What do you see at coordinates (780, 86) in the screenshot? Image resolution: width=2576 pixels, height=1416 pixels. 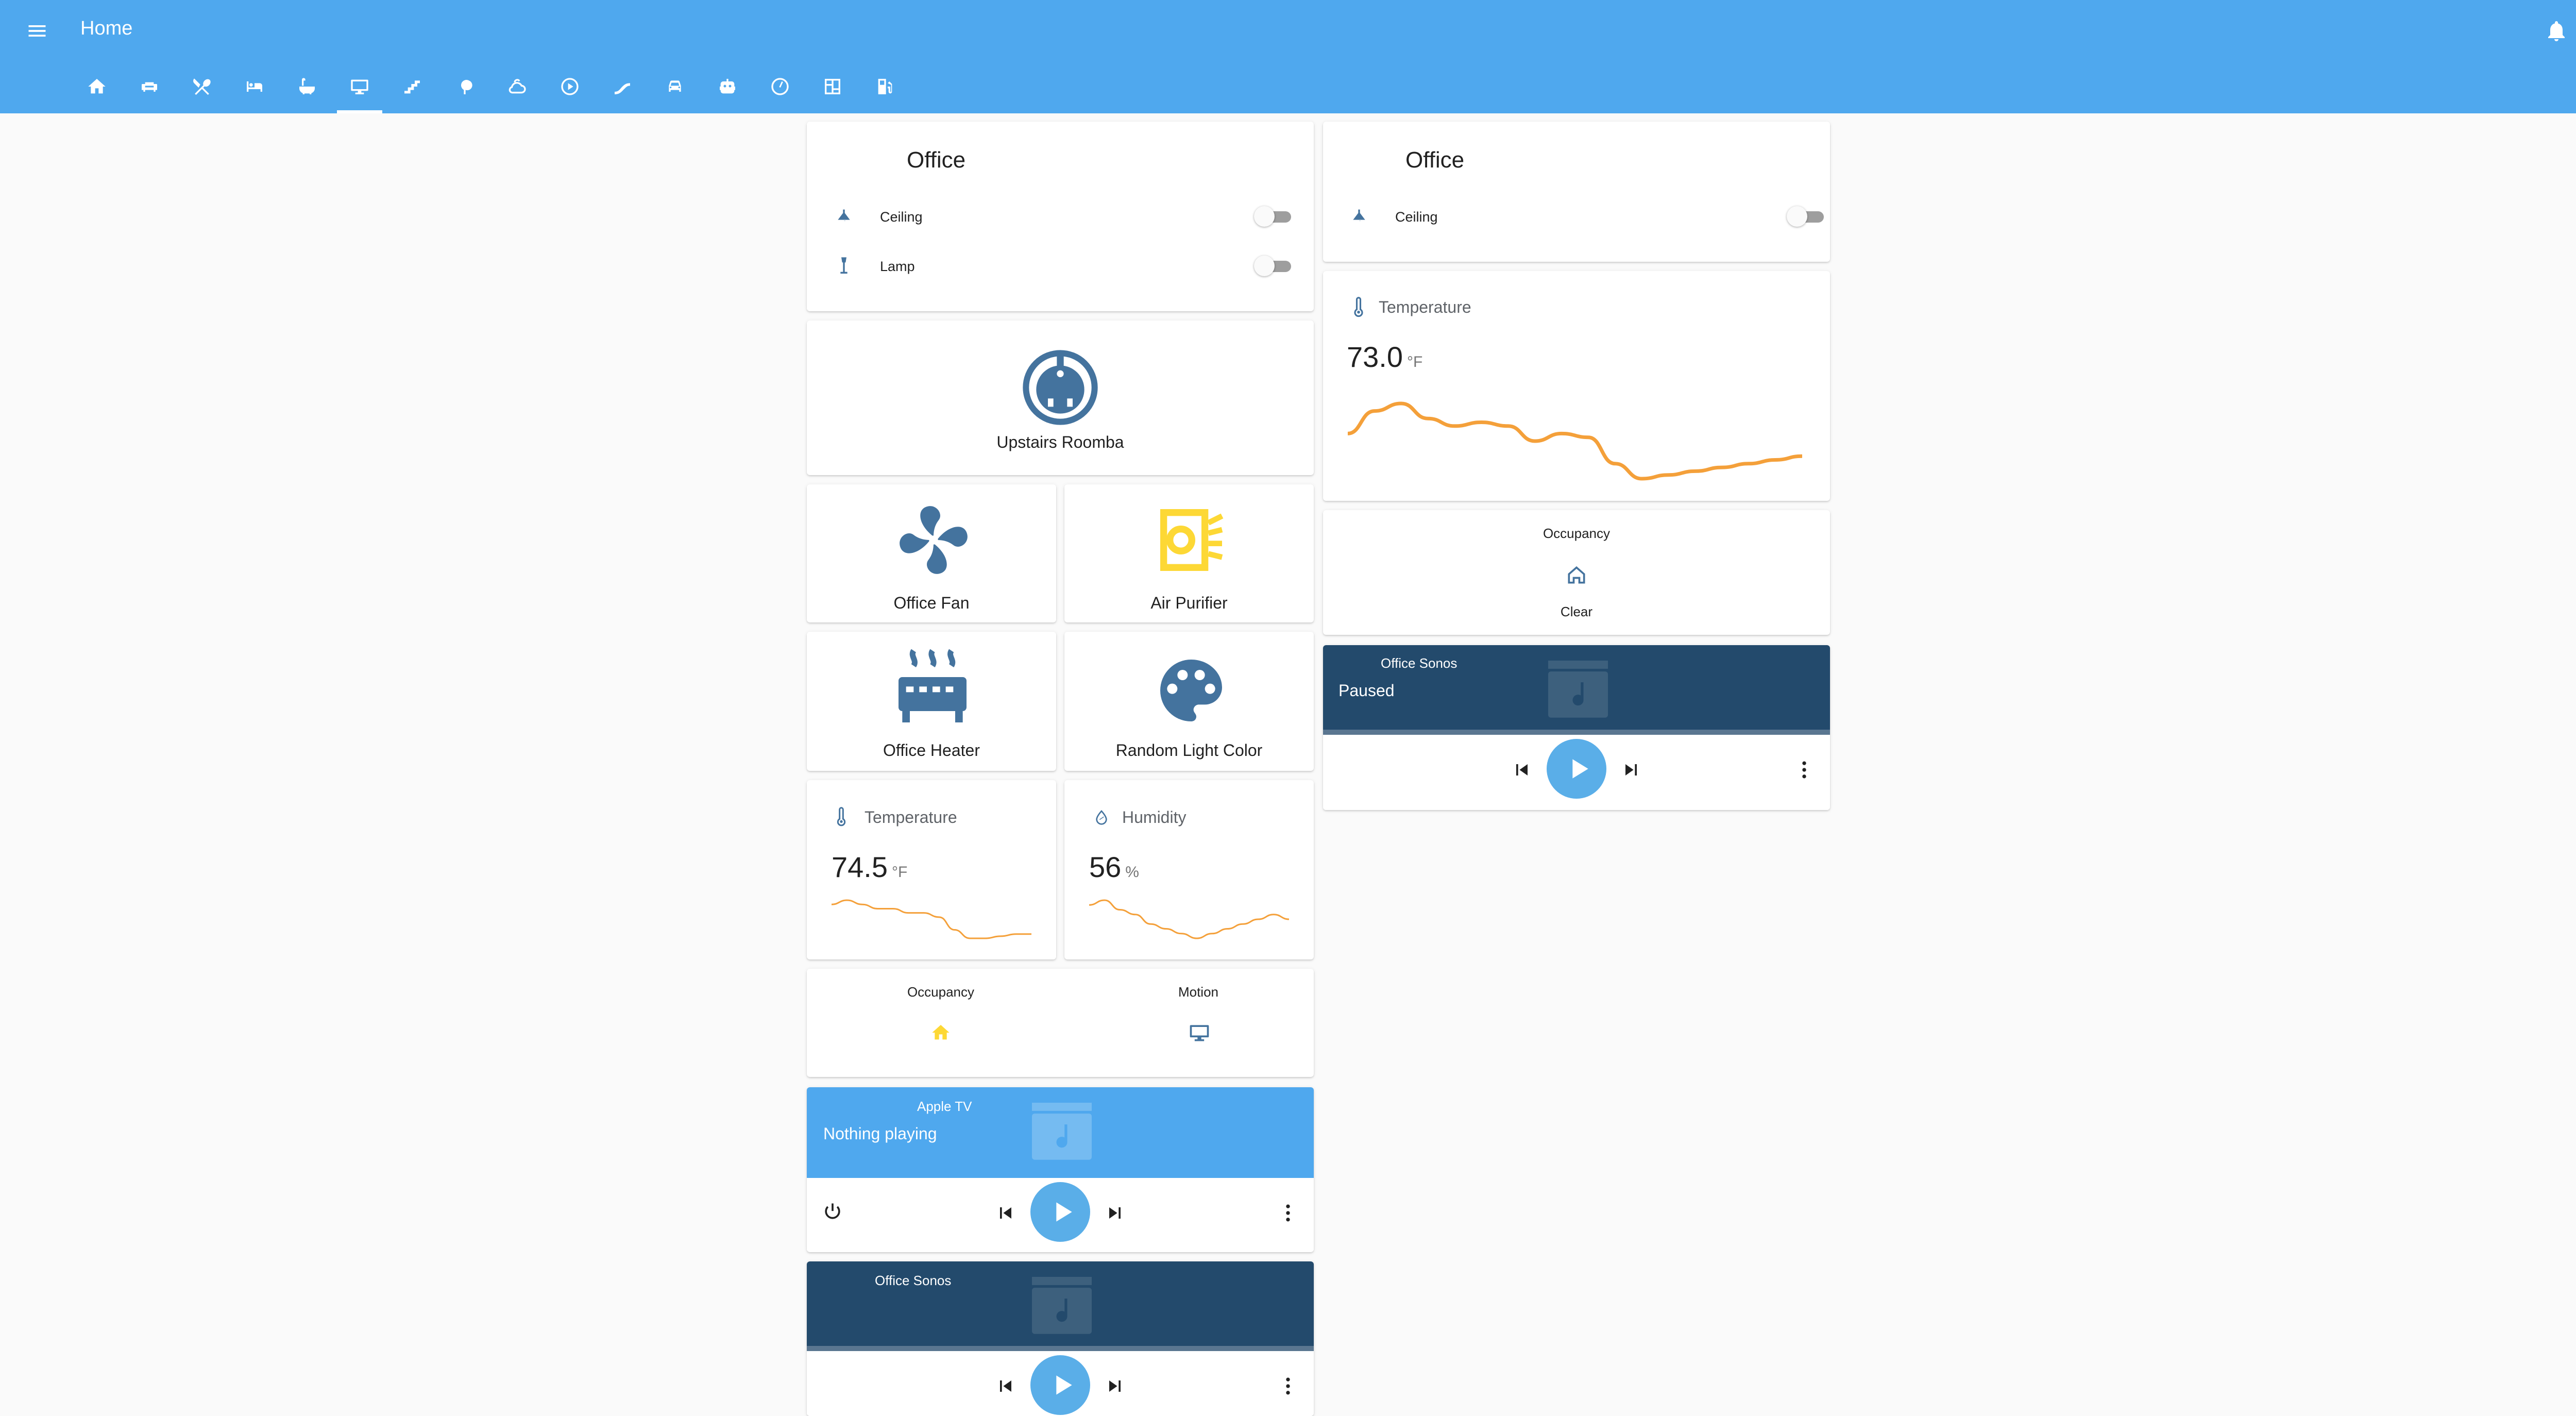 I see `gauge-icon` at bounding box center [780, 86].